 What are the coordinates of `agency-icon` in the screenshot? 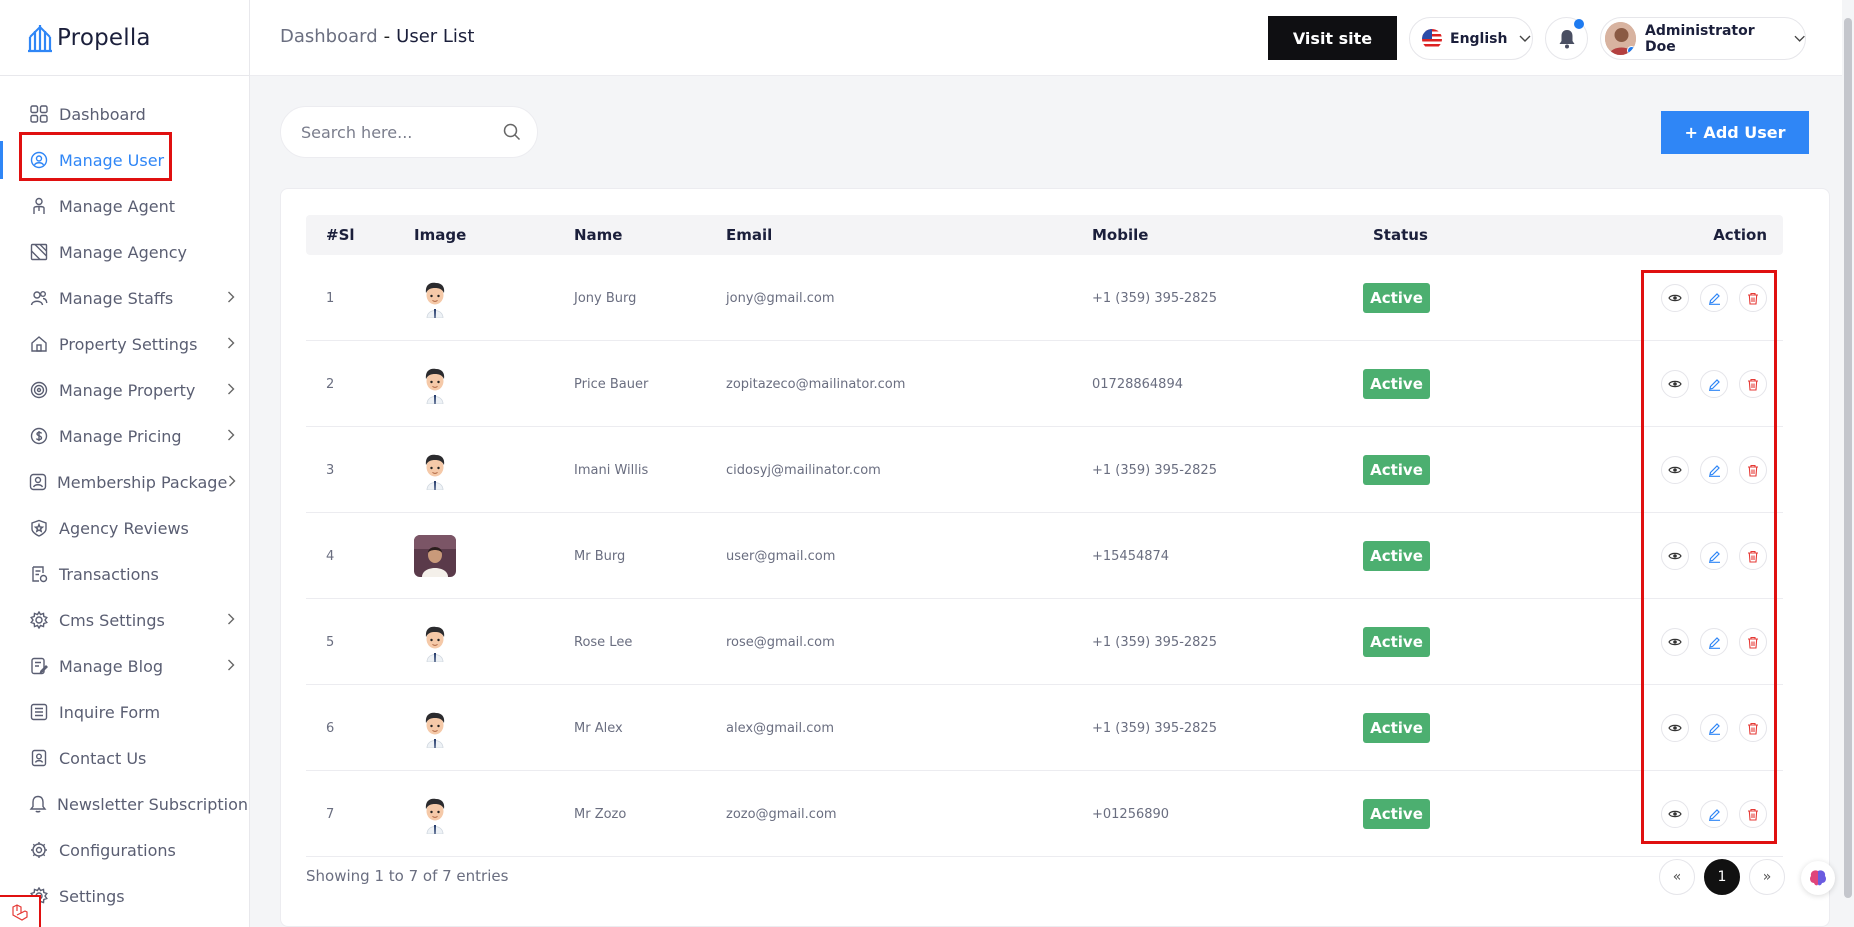 It's located at (39, 252).